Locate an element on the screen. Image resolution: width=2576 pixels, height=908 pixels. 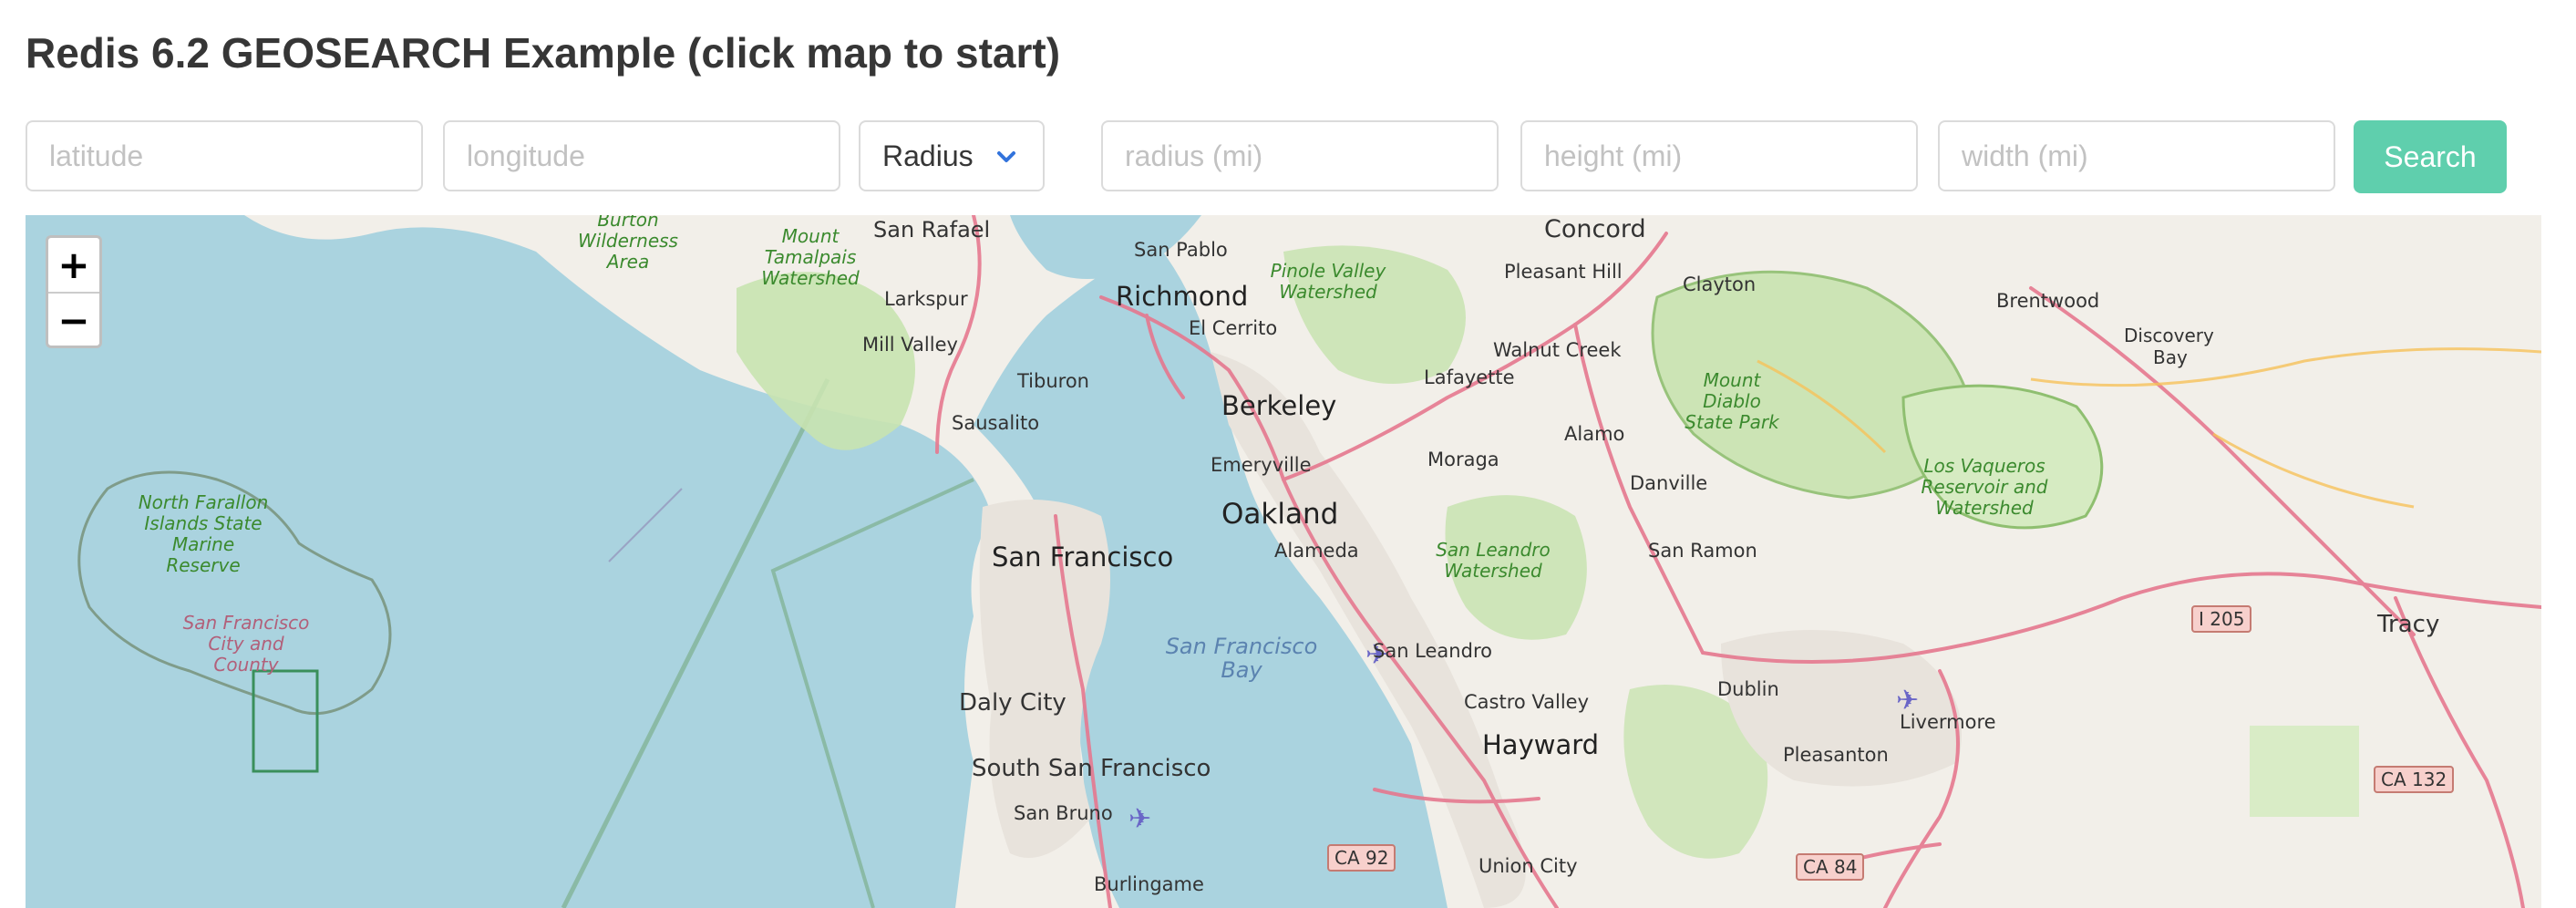
radius-input is located at coordinates (1300, 156).